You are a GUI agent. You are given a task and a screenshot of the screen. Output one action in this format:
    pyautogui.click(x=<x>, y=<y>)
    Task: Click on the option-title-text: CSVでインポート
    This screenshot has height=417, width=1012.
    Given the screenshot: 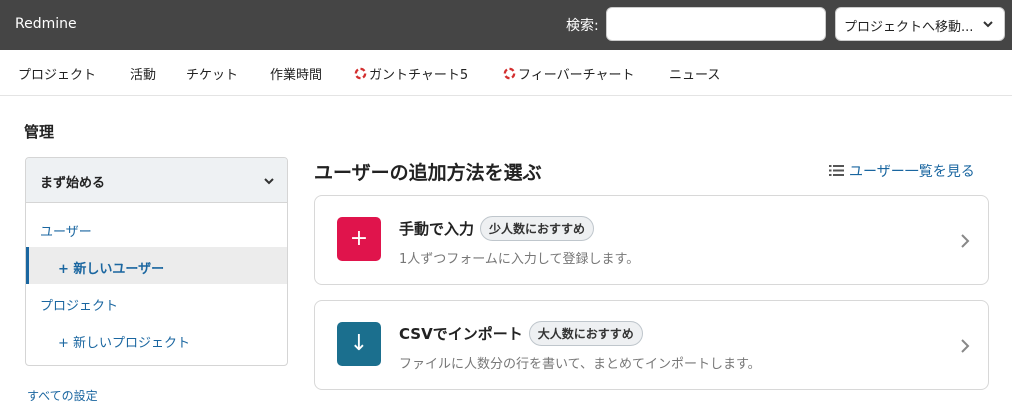 What is the action you would take?
    pyautogui.click(x=461, y=334)
    